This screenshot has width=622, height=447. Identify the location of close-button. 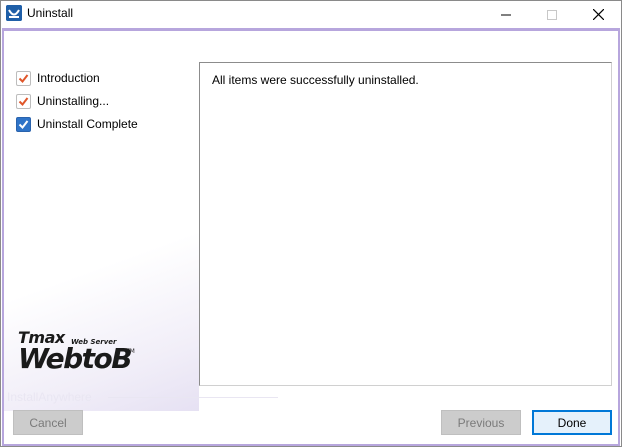
(598, 14).